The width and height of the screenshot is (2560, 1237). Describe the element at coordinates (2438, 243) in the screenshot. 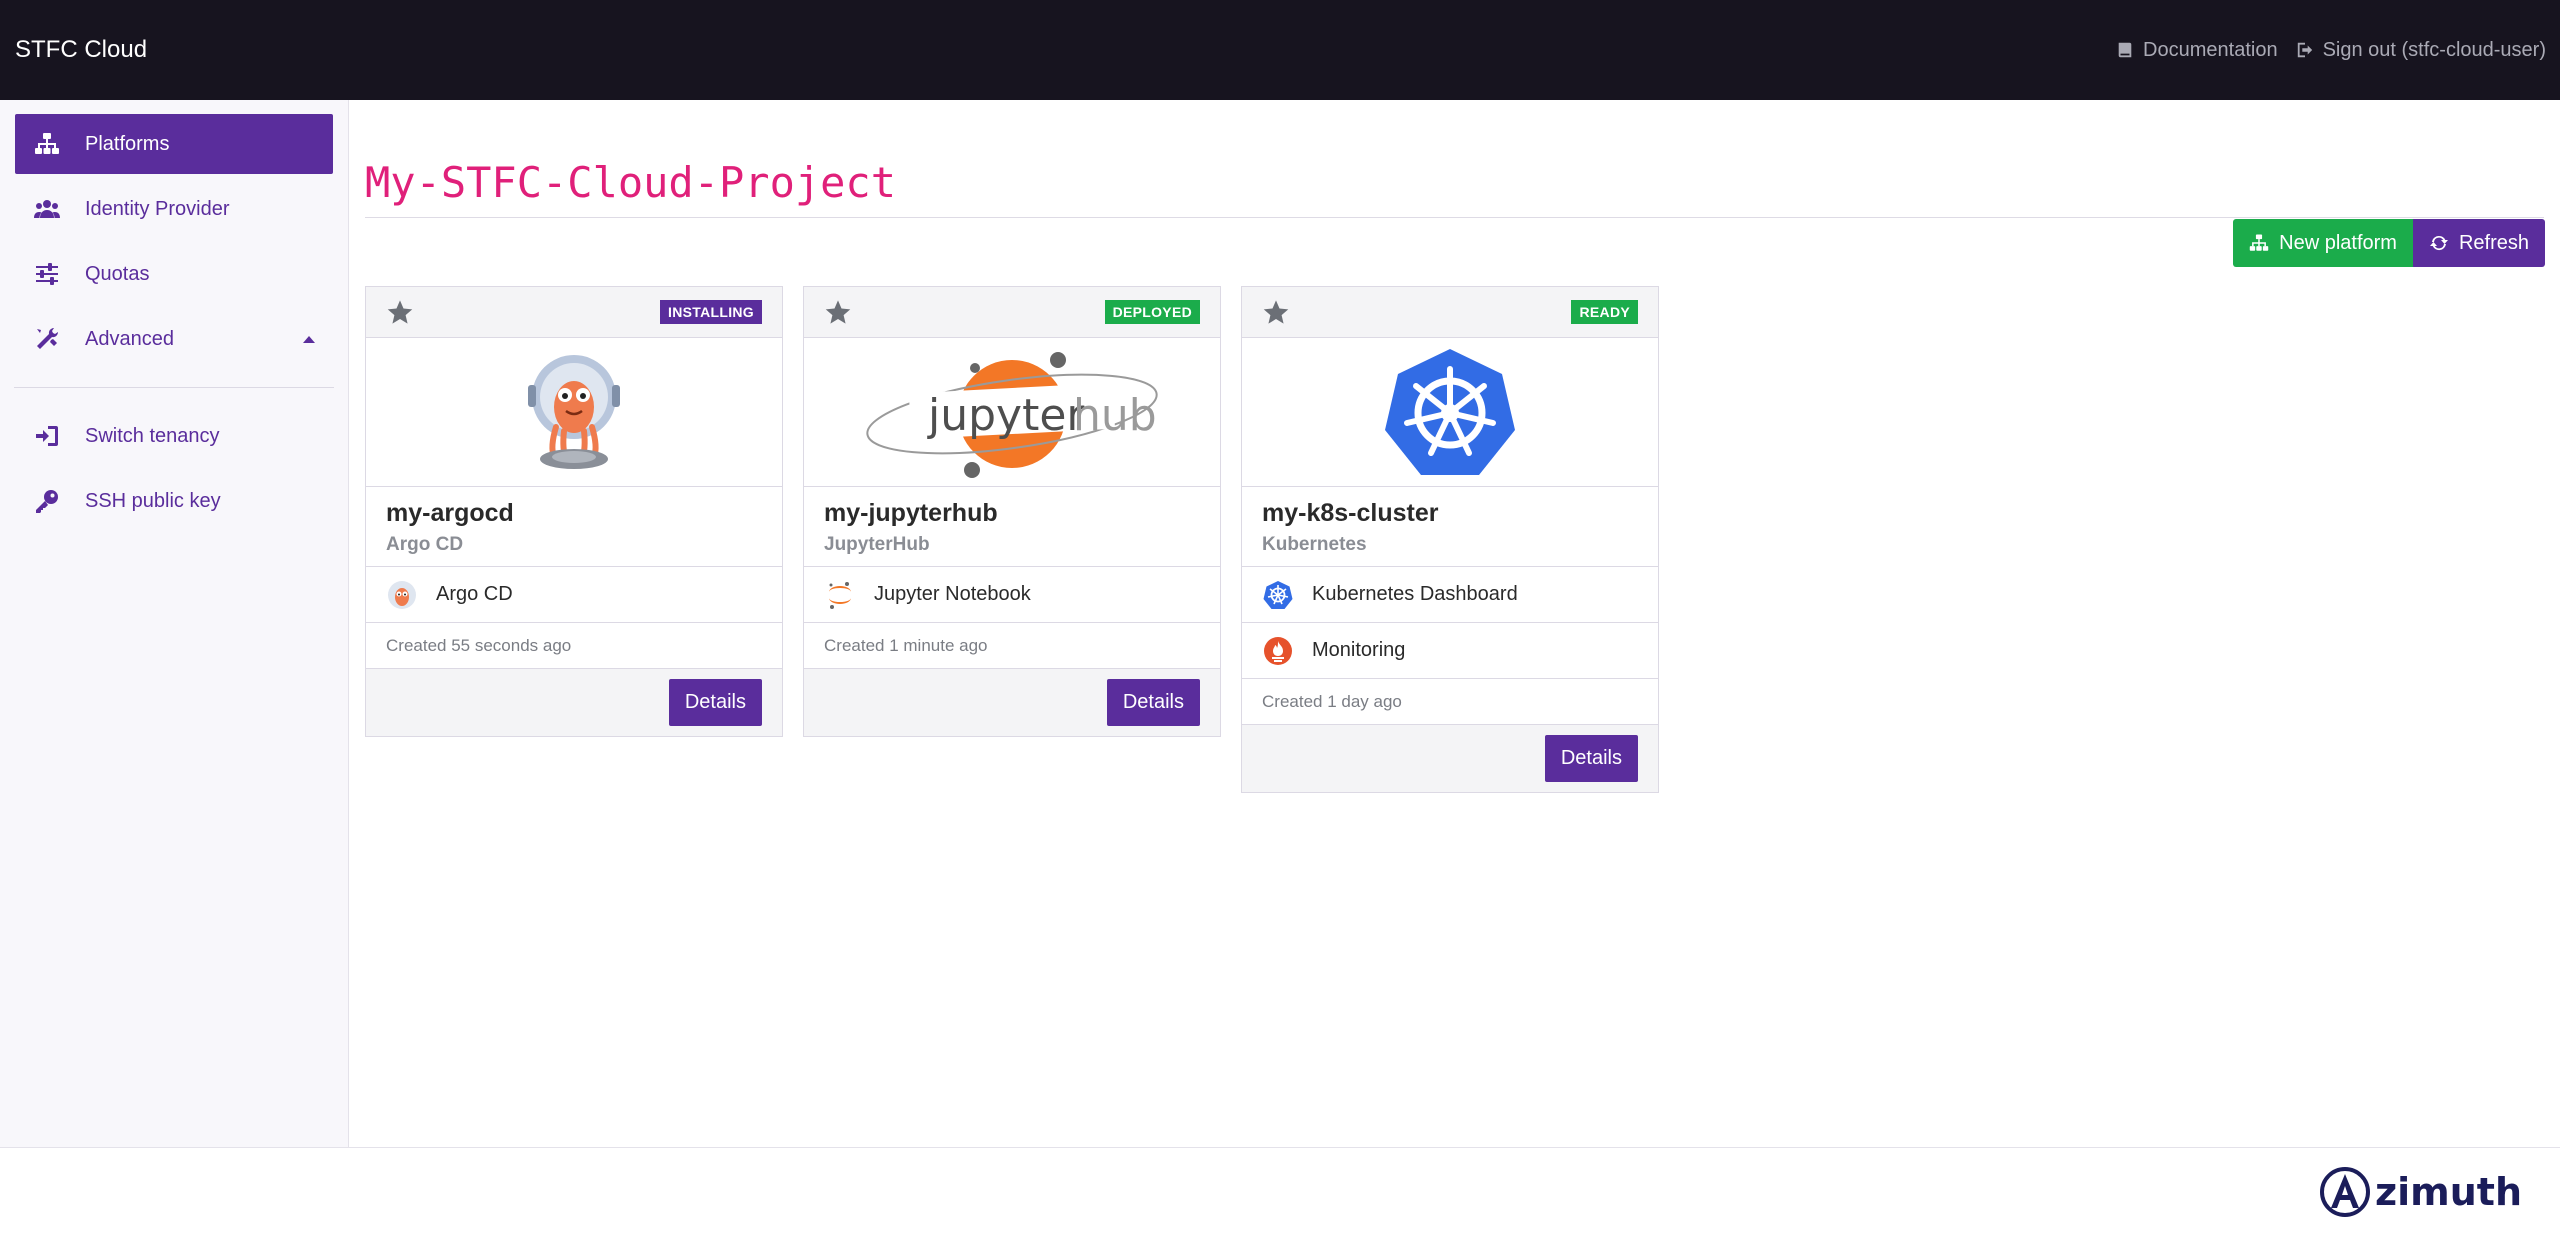

I see `refresh-icon` at that location.